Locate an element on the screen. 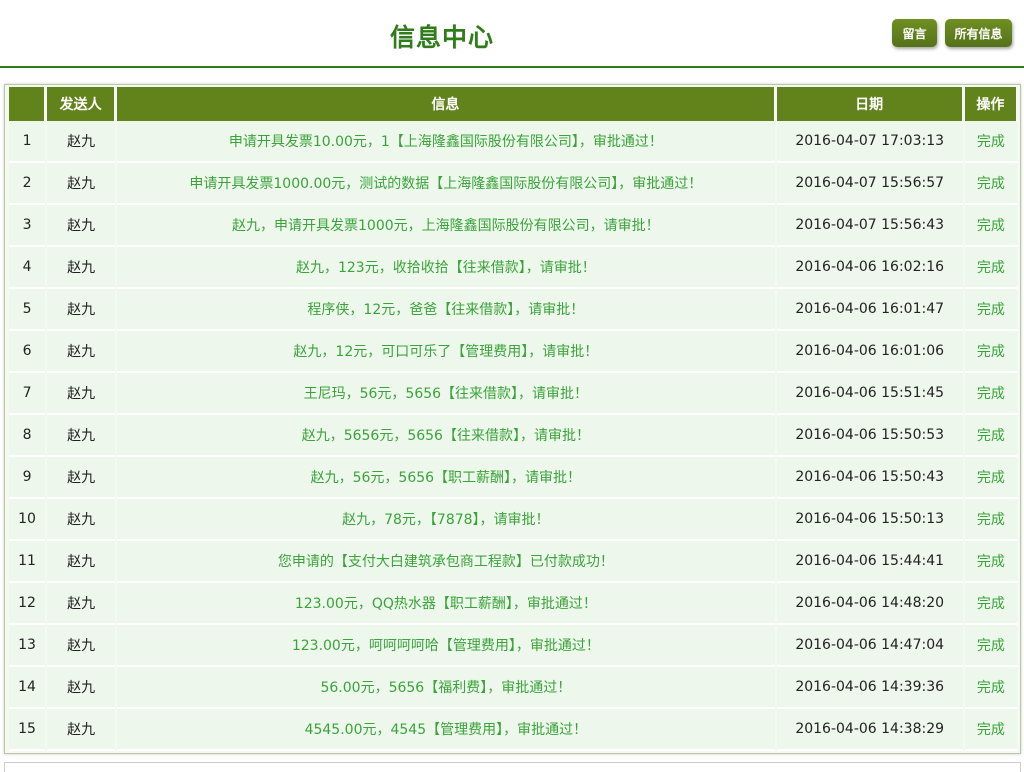 The image size is (1024, 772). row-message: 王尼玛，56元，5656【往来借款】，请审批！ is located at coordinates (446, 394).